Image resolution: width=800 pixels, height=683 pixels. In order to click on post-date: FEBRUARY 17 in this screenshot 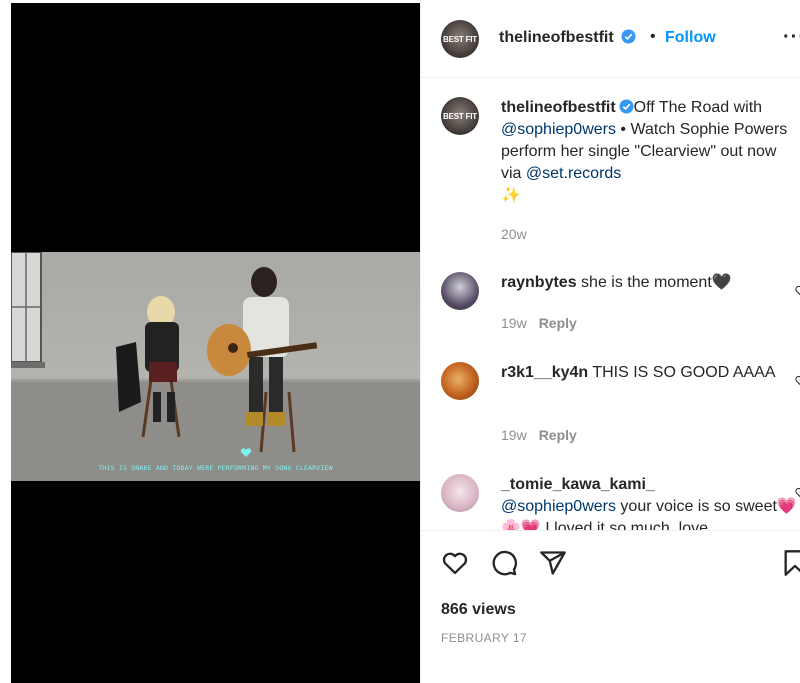, I will do `click(484, 638)`.